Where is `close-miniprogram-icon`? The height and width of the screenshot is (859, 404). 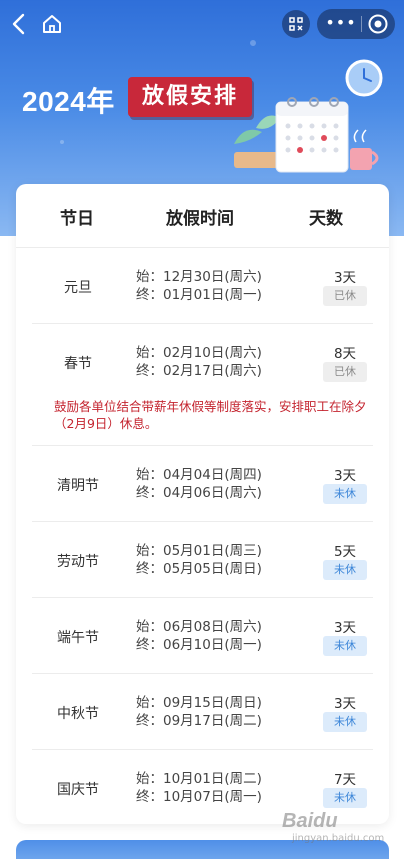
close-miniprogram-icon is located at coordinates (378, 24).